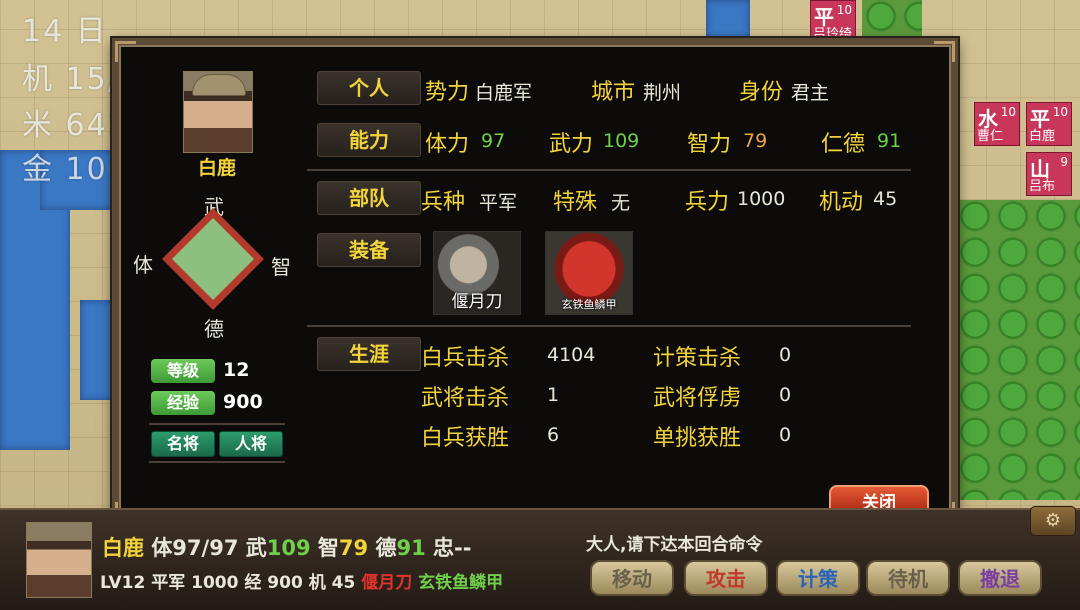 This screenshot has height=610, width=1080. I want to click on strategy-button: 计策, so click(818, 578).